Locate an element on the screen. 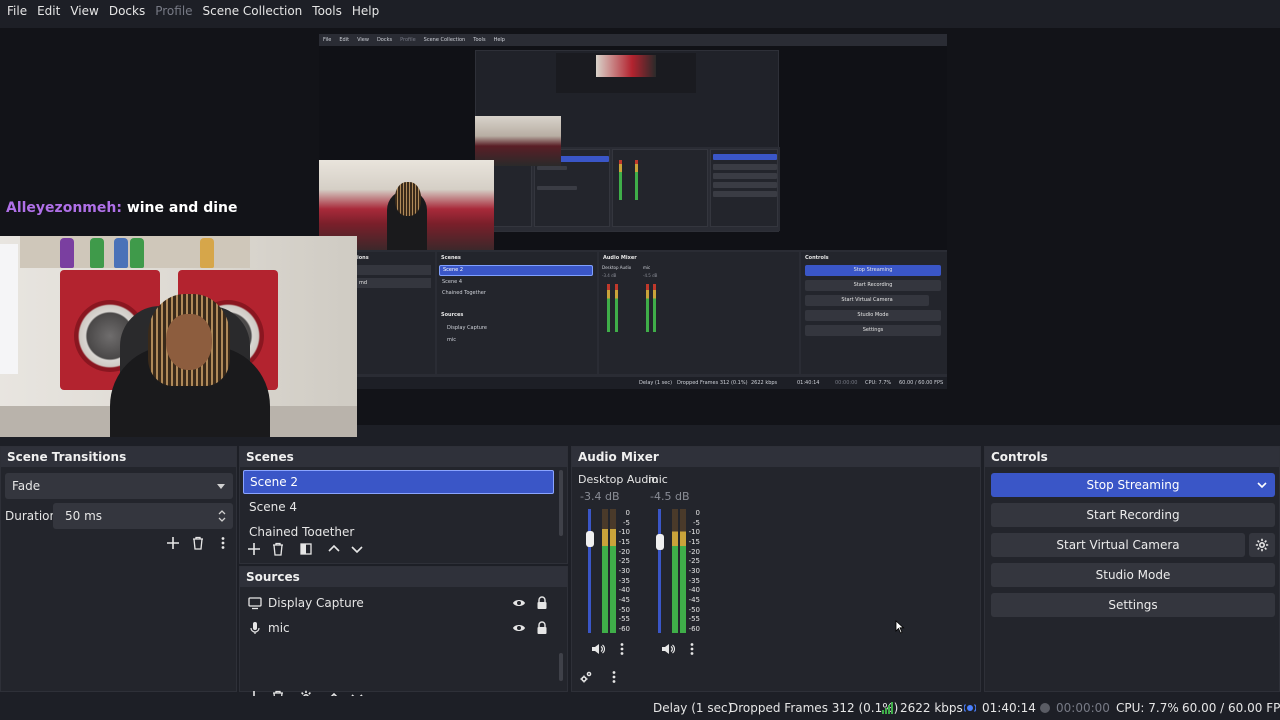  nested-menu-help: Help is located at coordinates (499, 40).